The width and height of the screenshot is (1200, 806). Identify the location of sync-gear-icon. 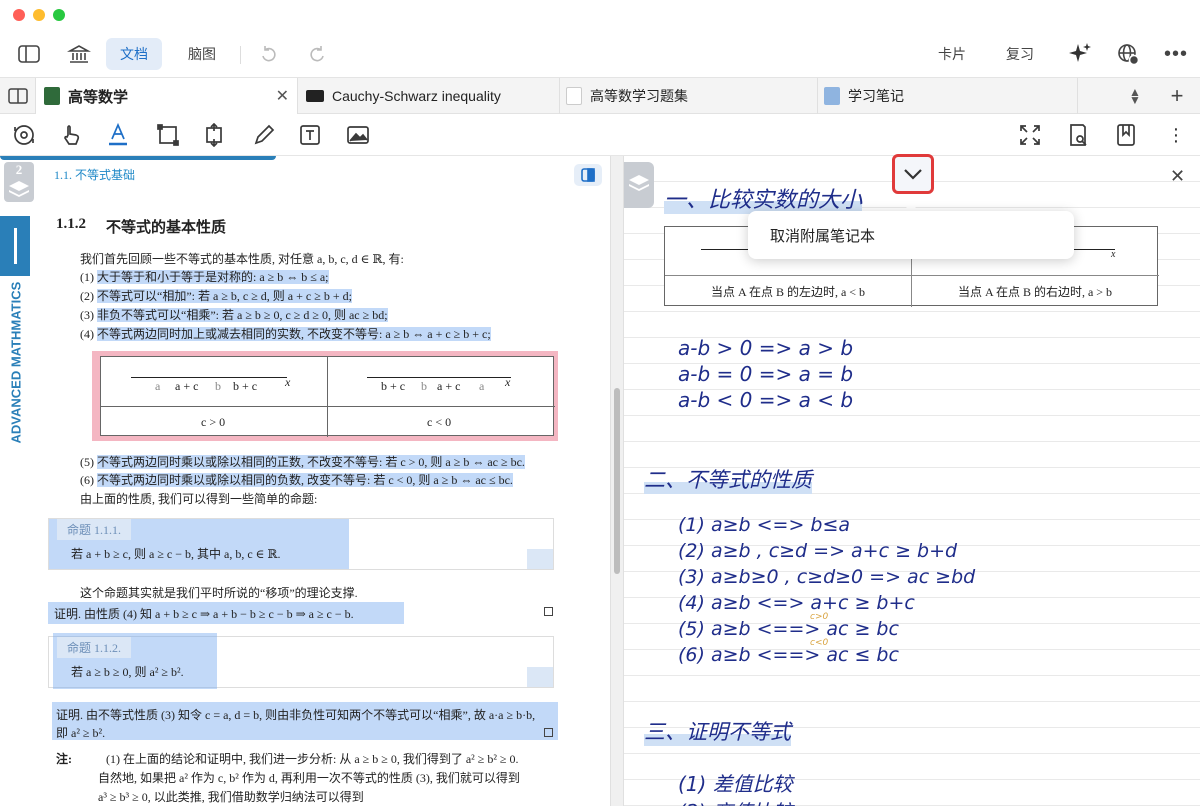
(24, 135).